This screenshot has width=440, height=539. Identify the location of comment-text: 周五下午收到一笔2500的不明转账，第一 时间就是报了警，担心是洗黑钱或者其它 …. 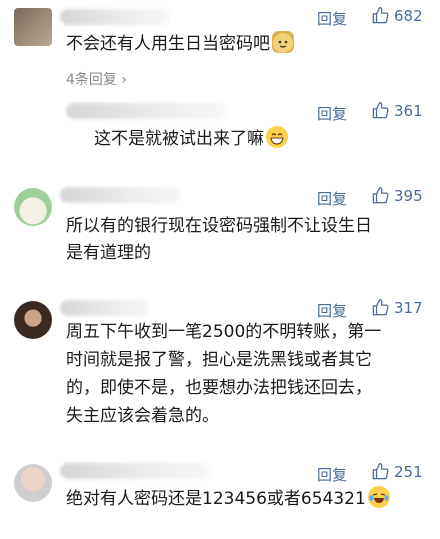
(223, 374).